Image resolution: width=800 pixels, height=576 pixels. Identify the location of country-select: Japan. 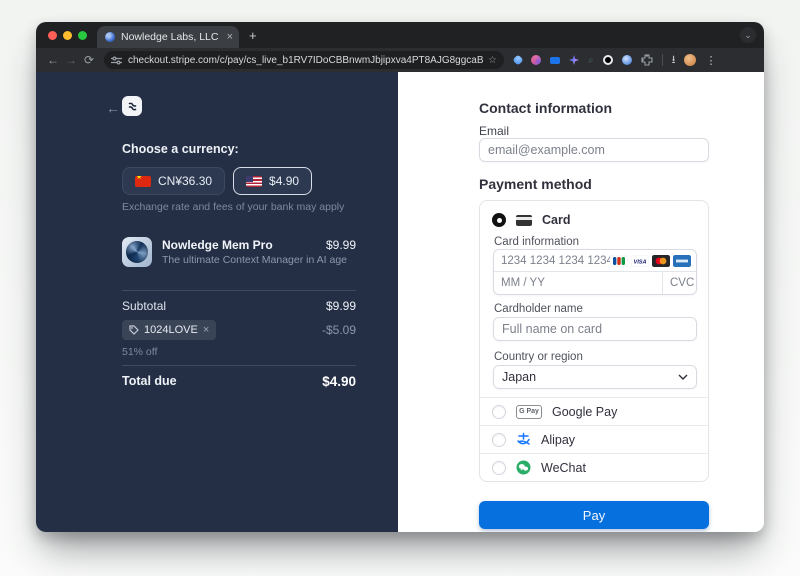
(595, 377).